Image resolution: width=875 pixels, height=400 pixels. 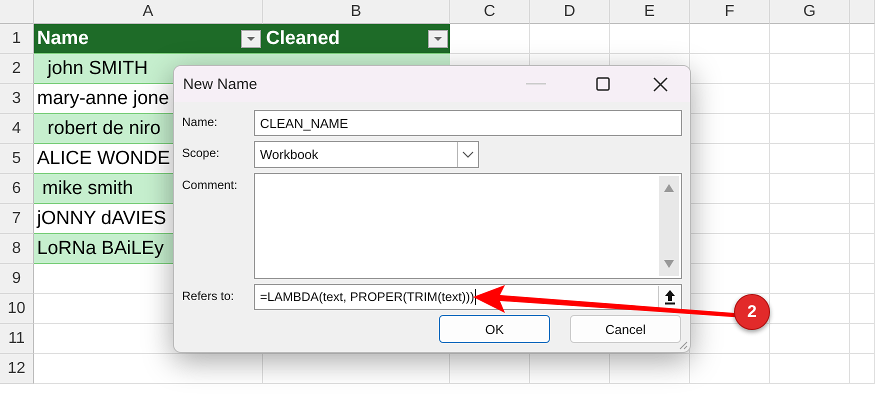 I want to click on field-label: Refers to:, so click(x=209, y=295).